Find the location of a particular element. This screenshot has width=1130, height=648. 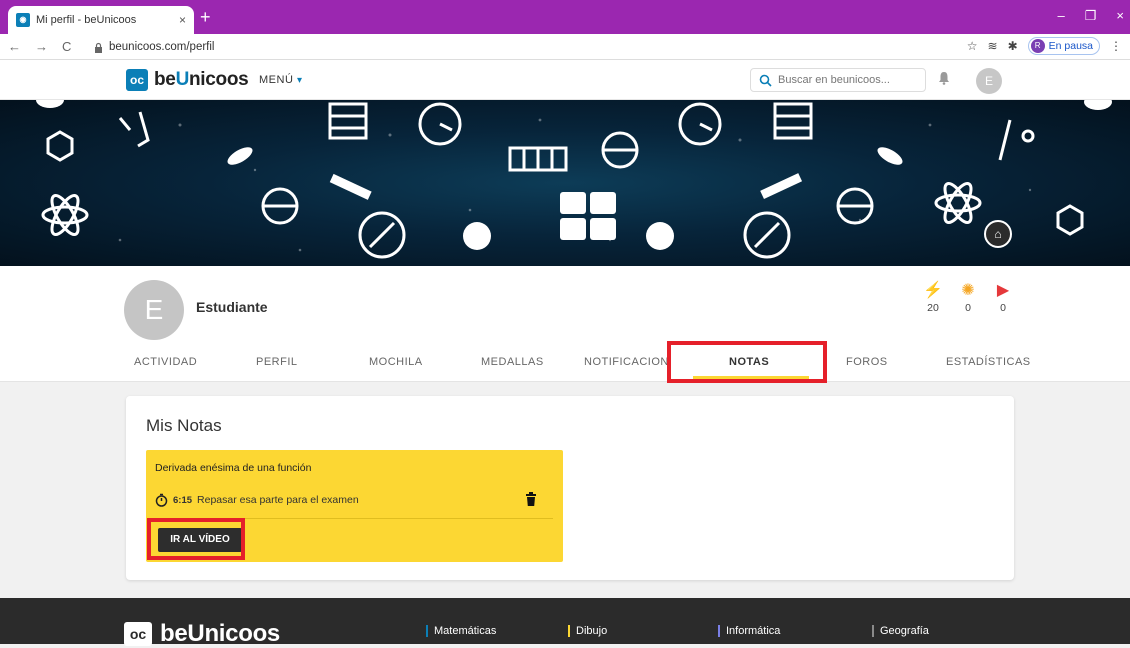

back-arrow-icon: ← is located at coordinates (14, 46).